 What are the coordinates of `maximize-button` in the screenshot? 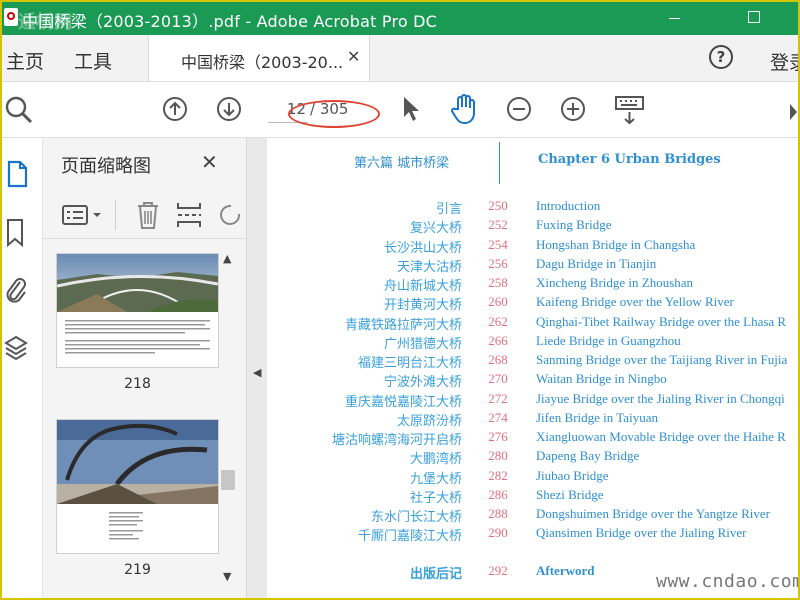 It's located at (753, 18).